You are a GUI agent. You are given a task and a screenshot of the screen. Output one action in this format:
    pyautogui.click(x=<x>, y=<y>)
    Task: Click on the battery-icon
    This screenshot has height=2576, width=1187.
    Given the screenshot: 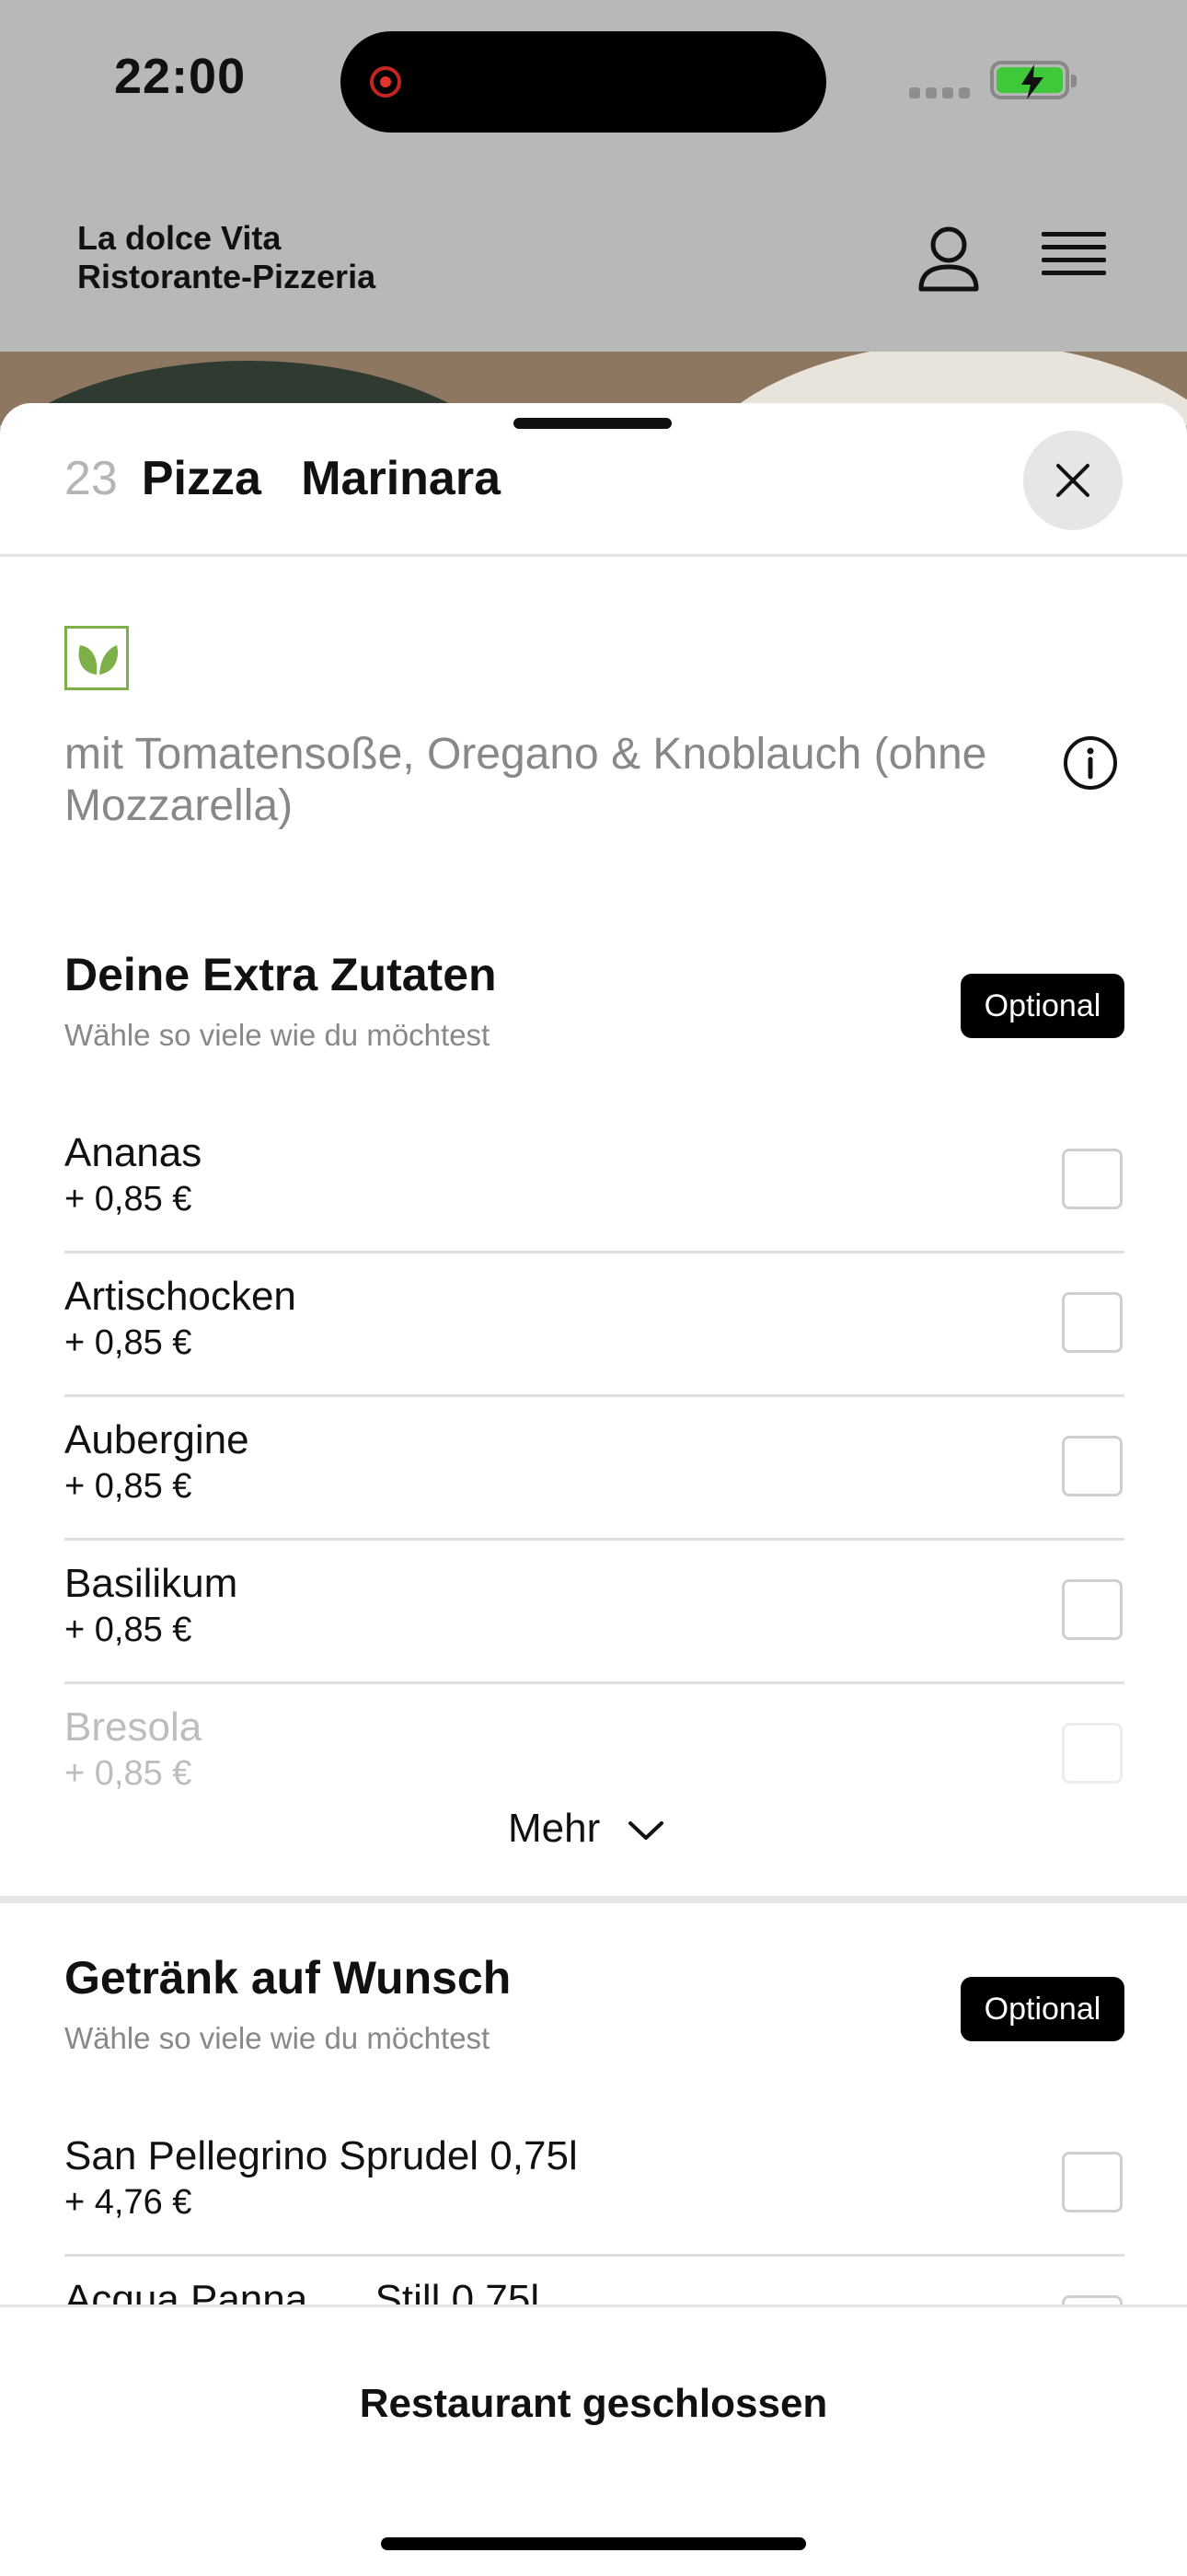 What is the action you would take?
    pyautogui.click(x=1033, y=80)
    